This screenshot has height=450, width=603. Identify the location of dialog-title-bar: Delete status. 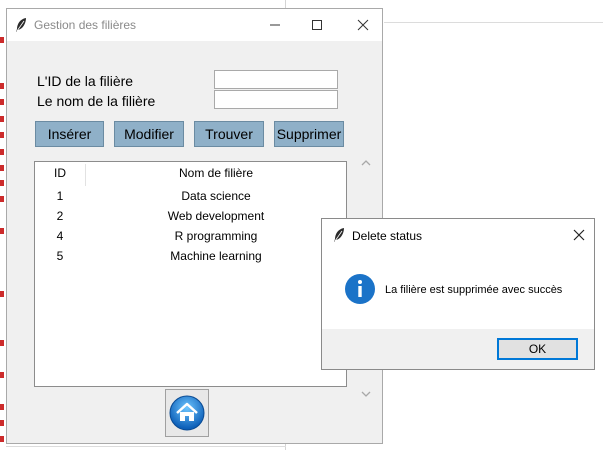
(458, 235).